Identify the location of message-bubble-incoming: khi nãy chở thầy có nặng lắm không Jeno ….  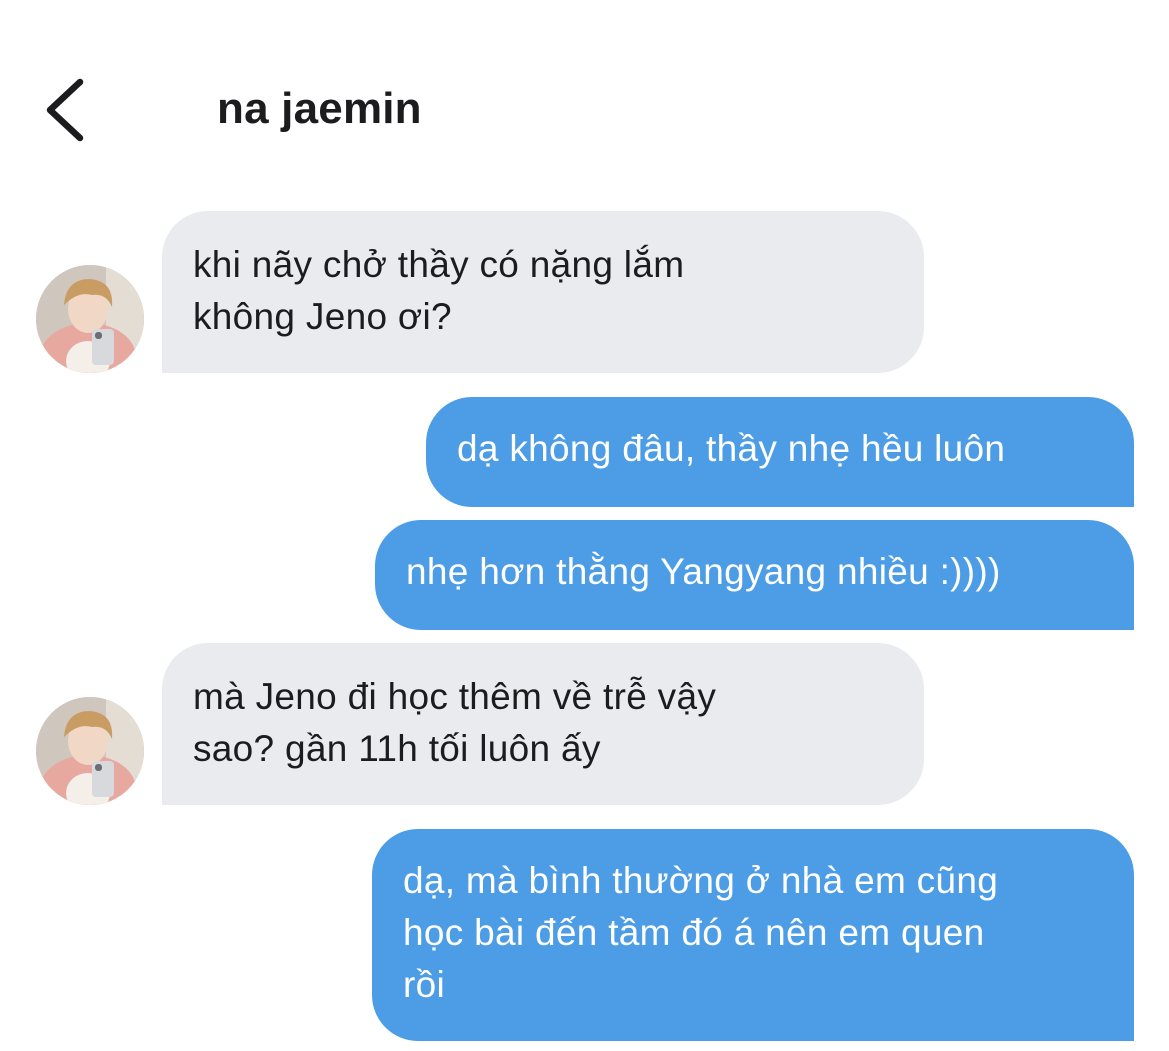
(543, 292).